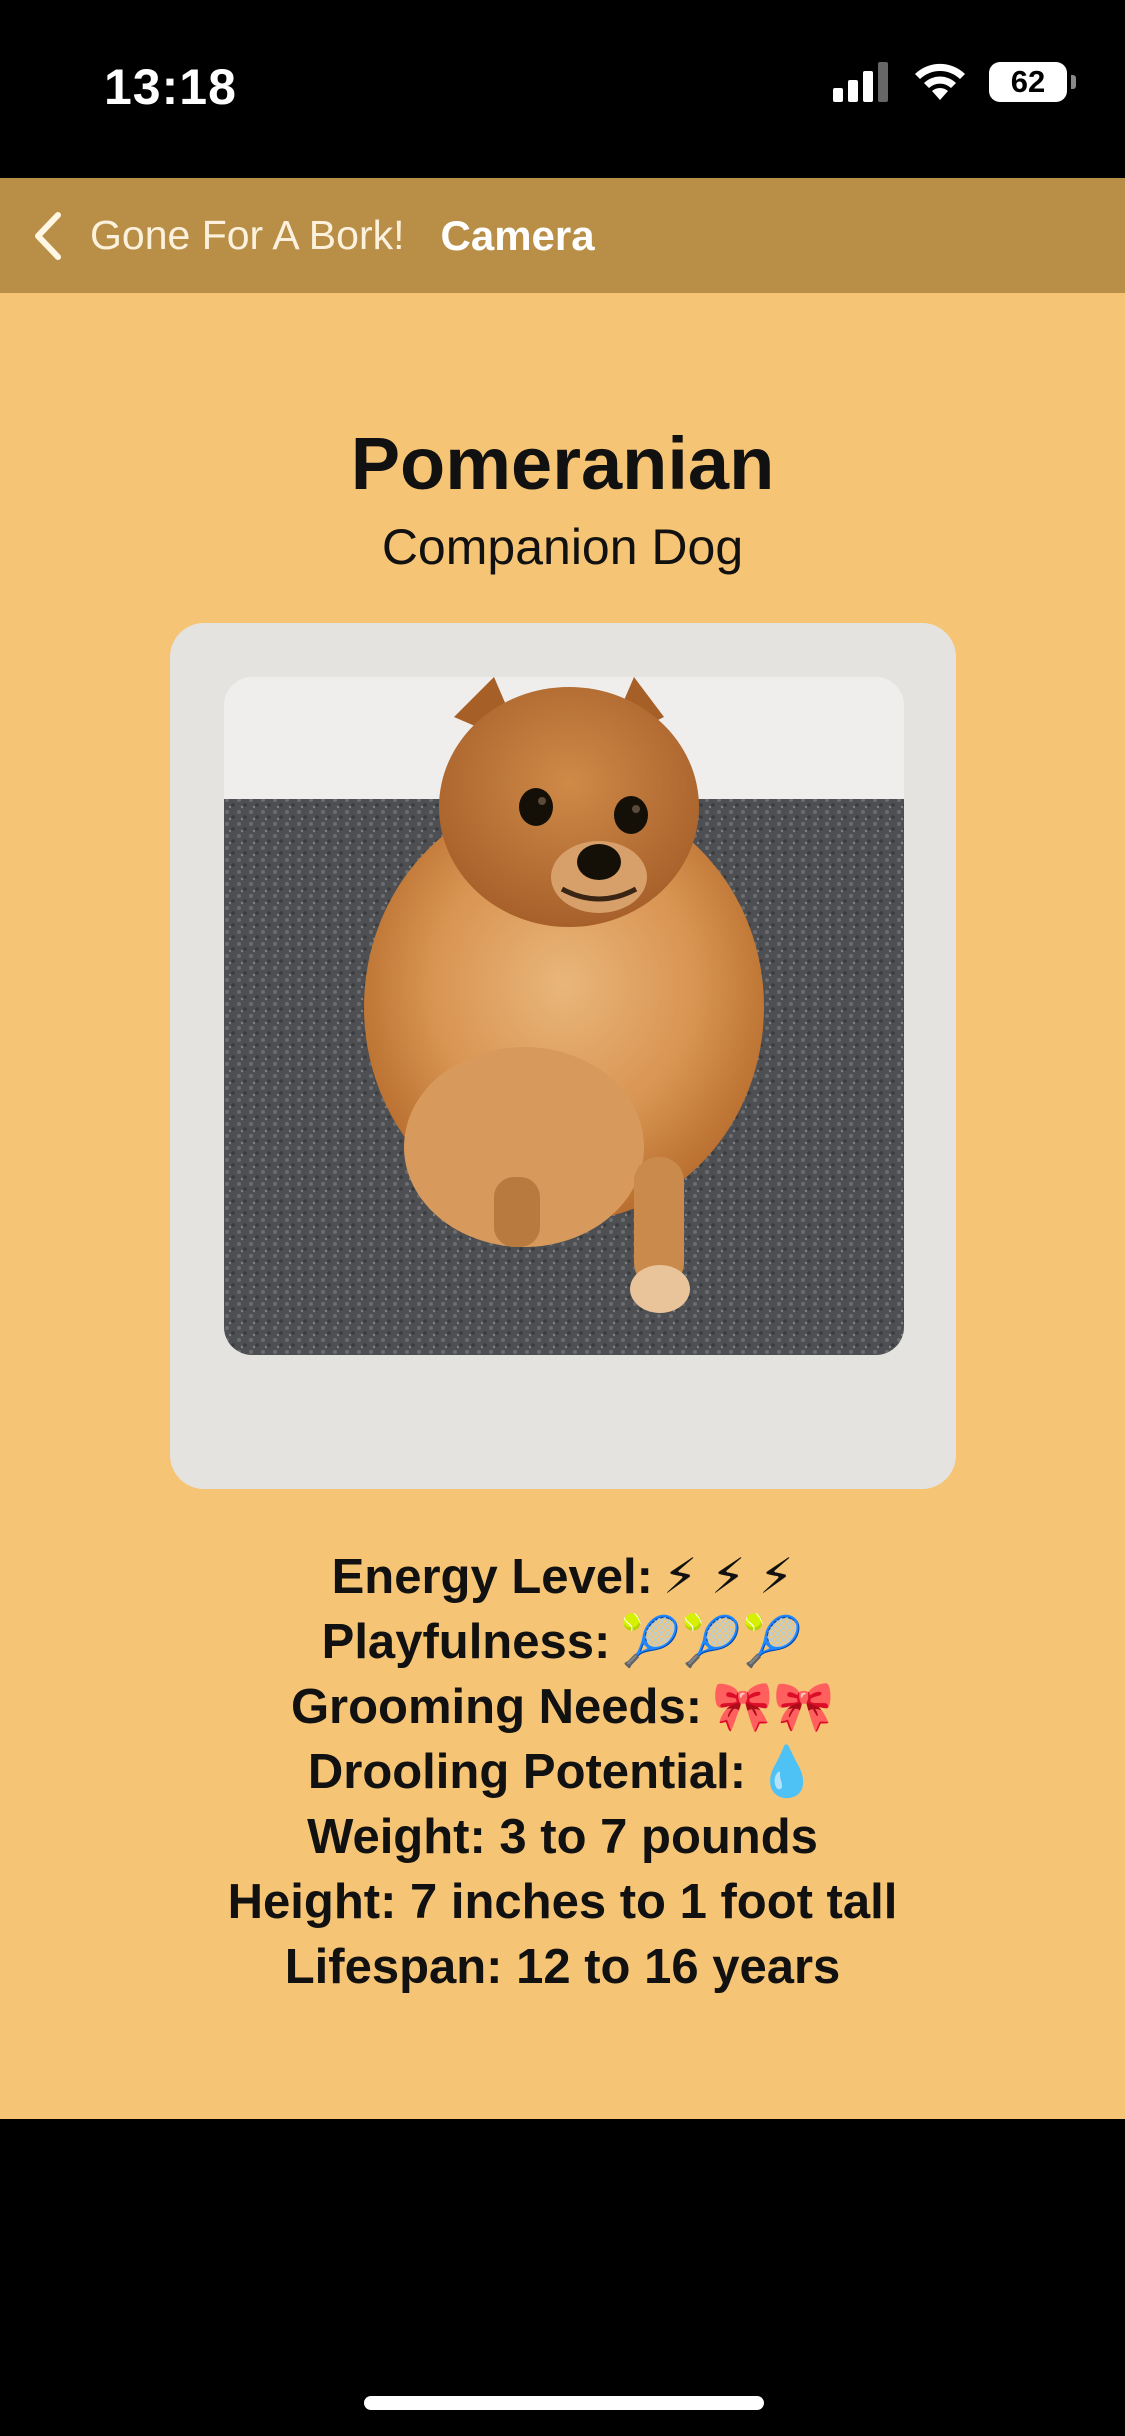  What do you see at coordinates (940, 81) in the screenshot?
I see `wifi-icon` at bounding box center [940, 81].